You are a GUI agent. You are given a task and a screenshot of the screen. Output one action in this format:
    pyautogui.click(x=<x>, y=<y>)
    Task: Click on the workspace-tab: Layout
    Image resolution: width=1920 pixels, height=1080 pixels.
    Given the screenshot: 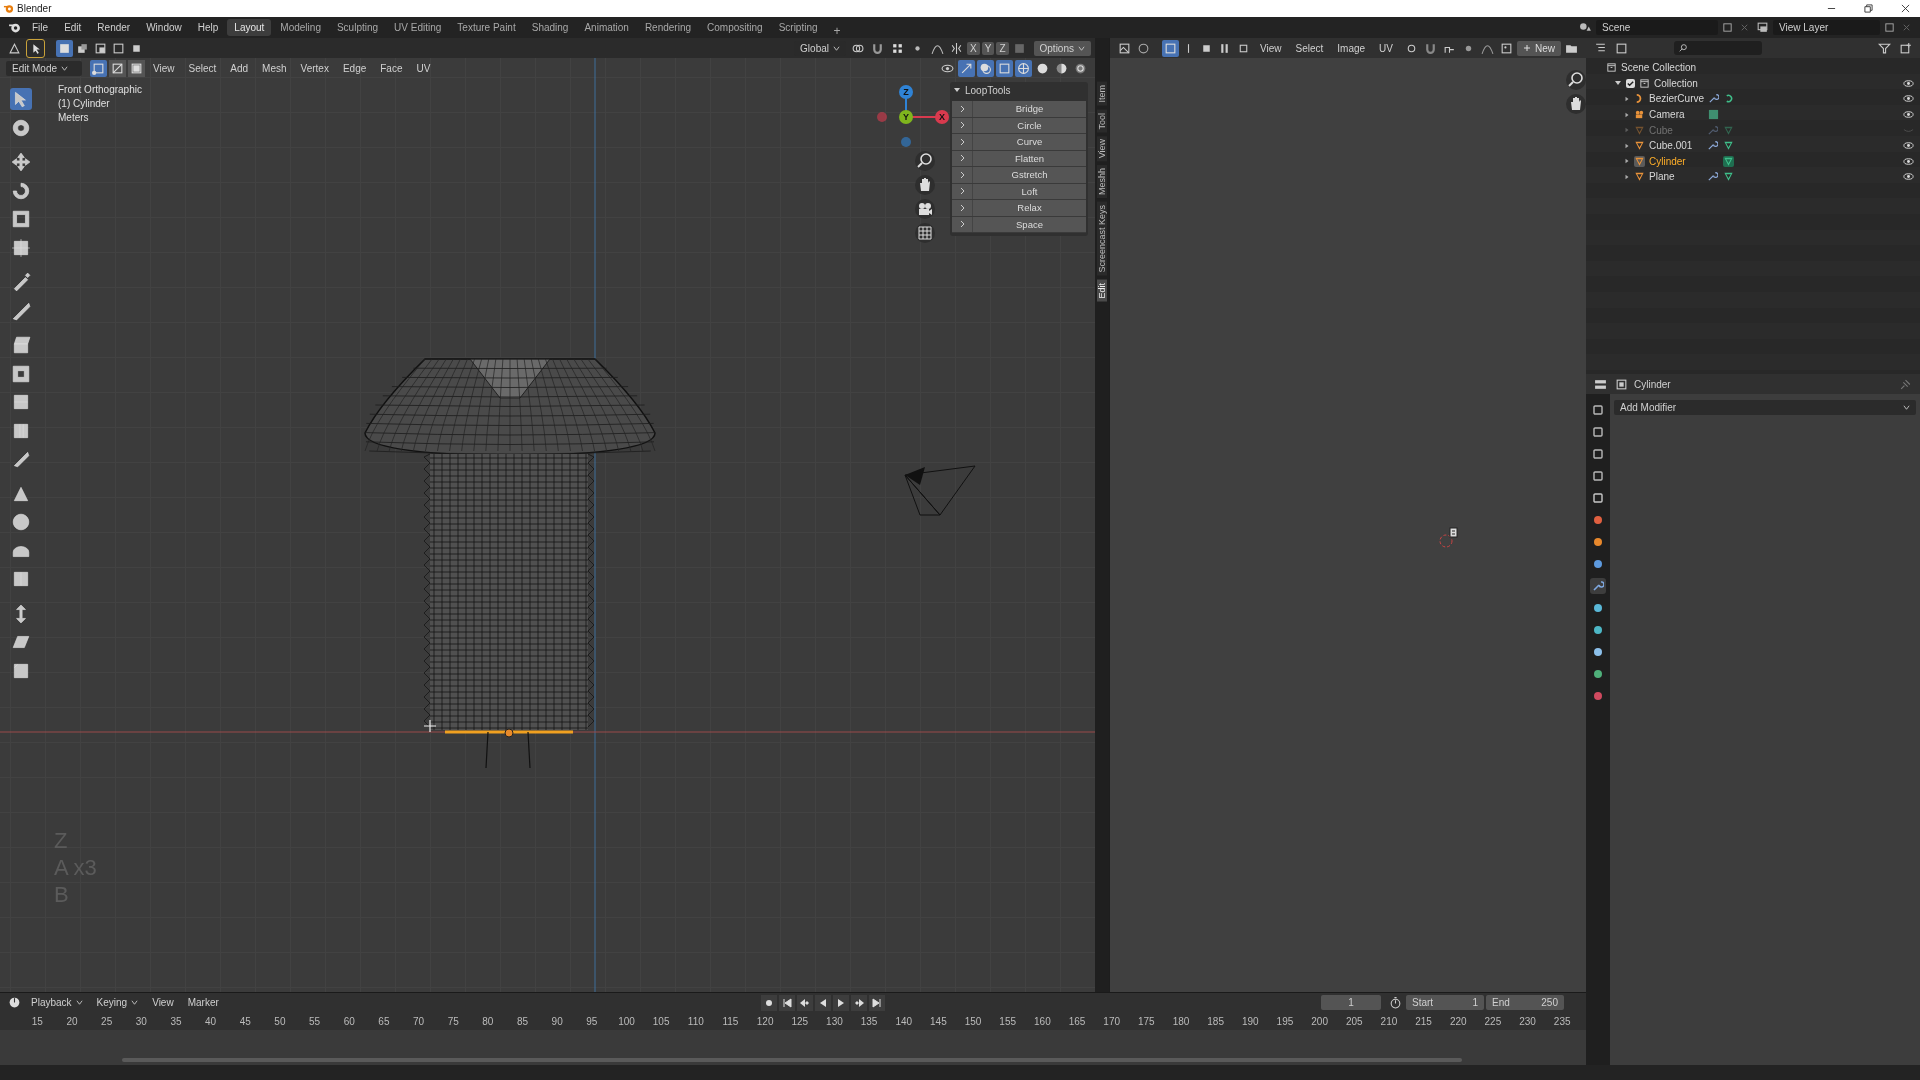 What is the action you would take?
    pyautogui.click(x=249, y=27)
    